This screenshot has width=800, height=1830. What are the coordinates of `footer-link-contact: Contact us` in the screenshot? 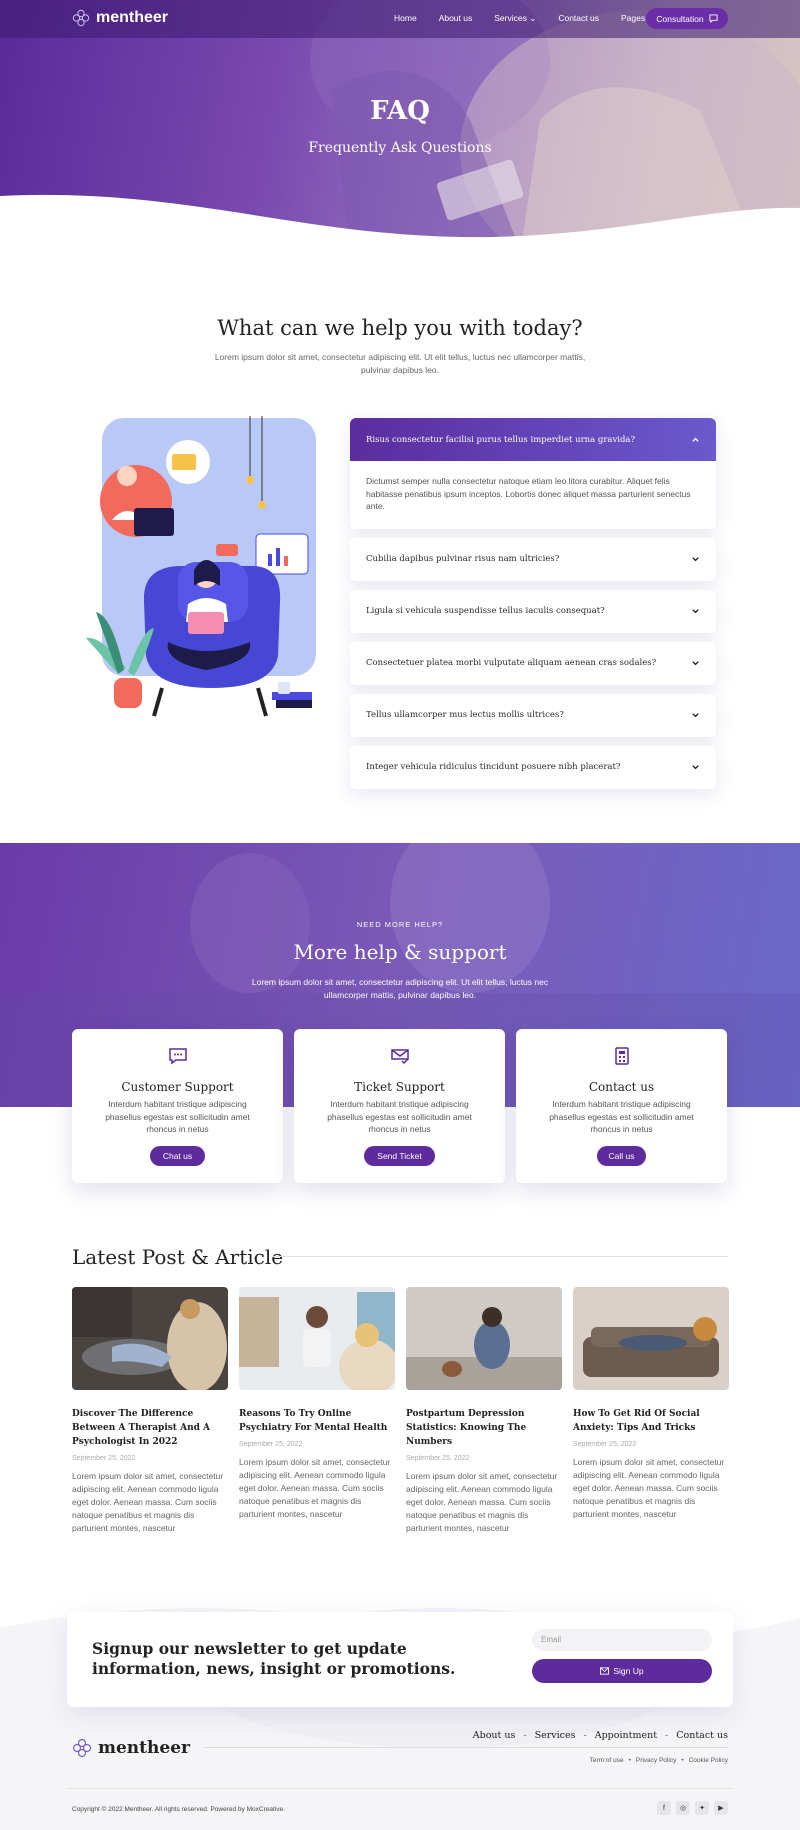 It's located at (702, 1735).